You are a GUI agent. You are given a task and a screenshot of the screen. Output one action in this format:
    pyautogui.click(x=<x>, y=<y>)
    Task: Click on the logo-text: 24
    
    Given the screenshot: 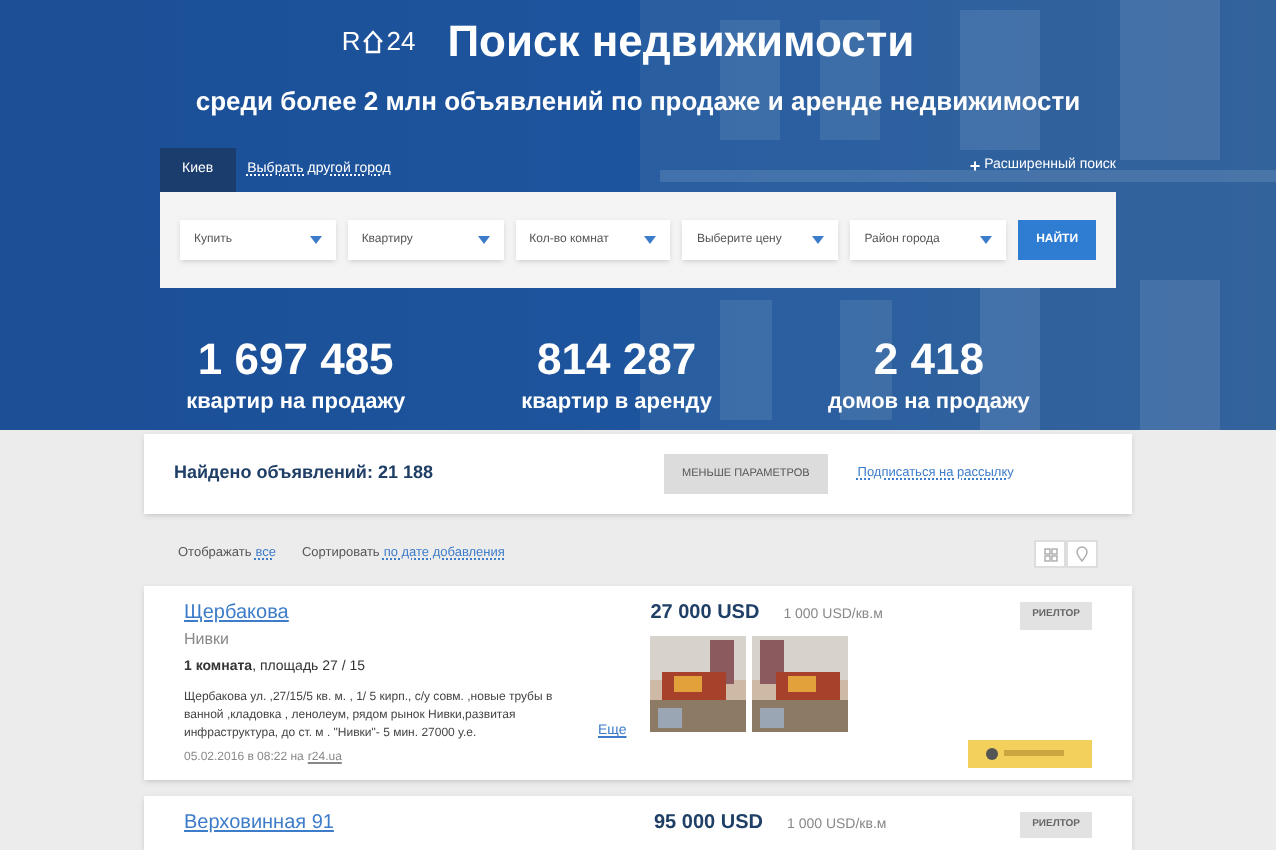 What is the action you would take?
    pyautogui.click(x=401, y=41)
    